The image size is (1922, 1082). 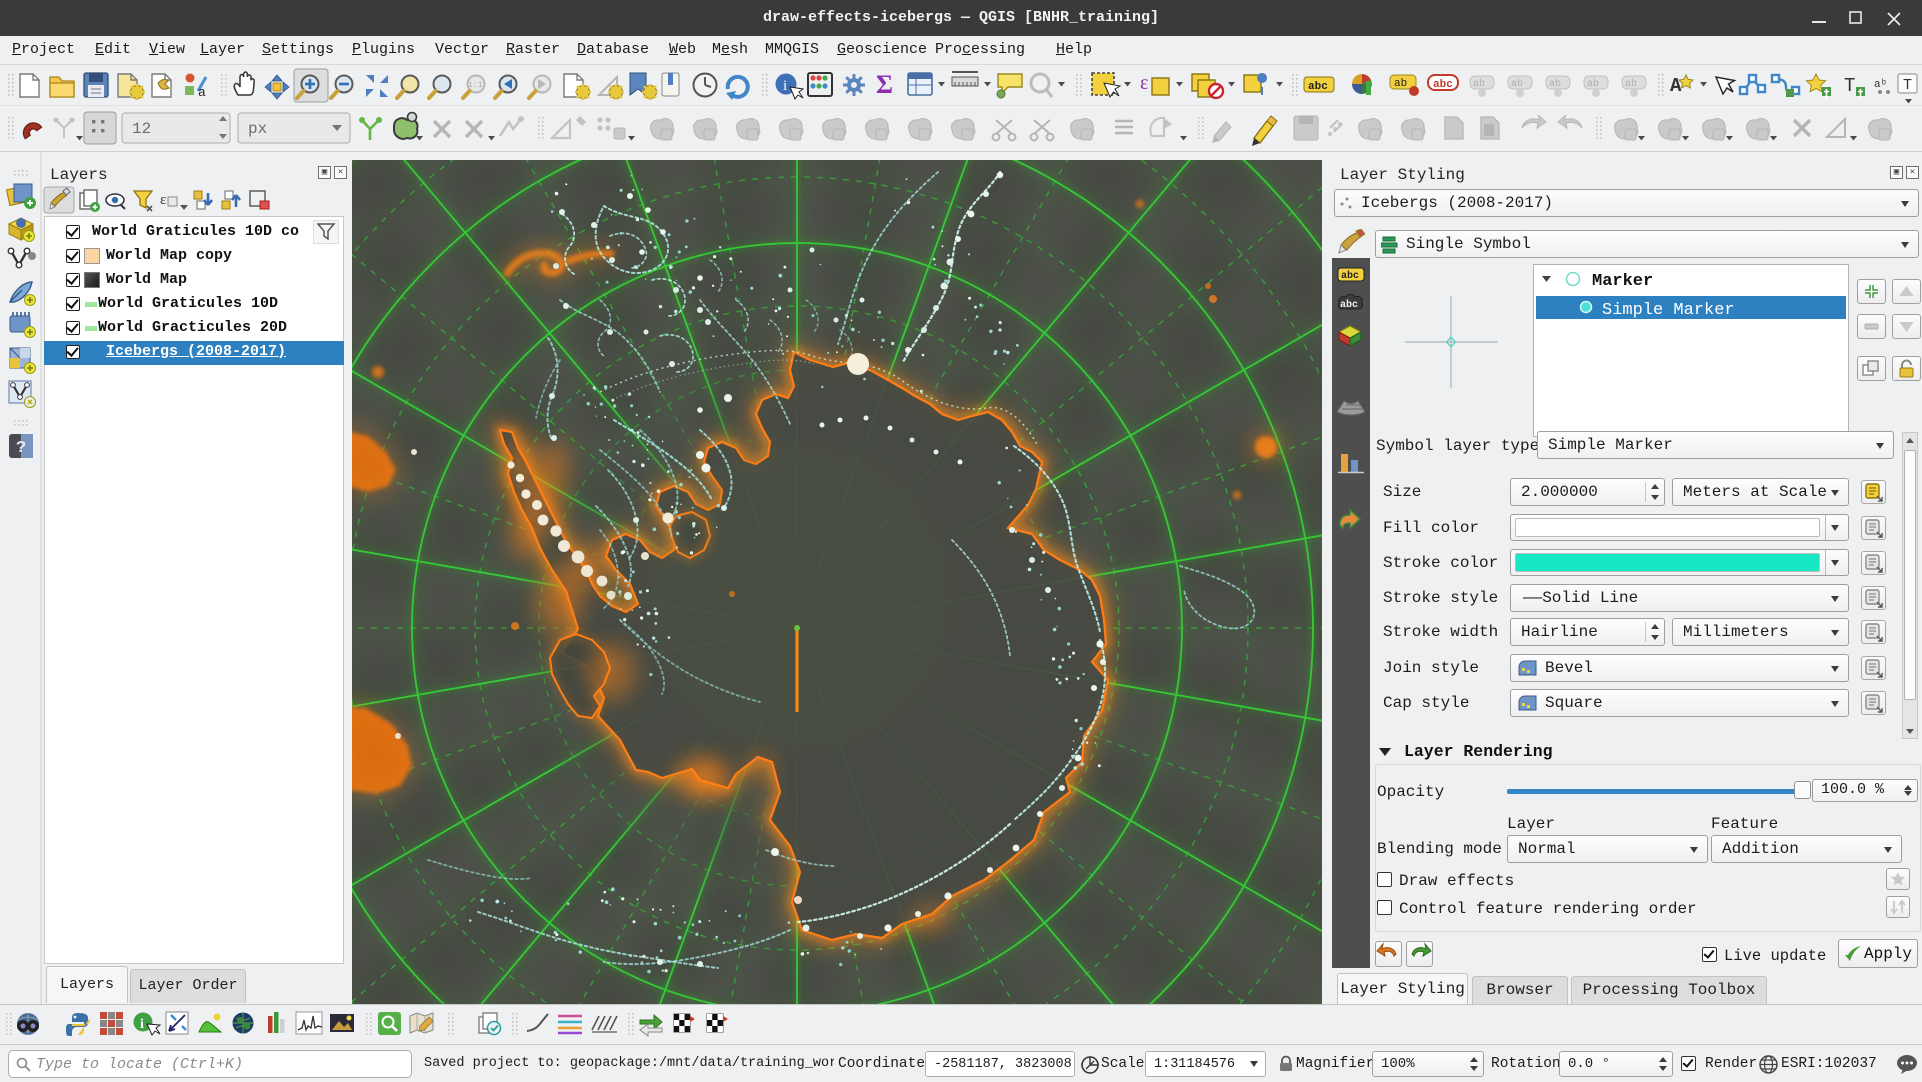 What do you see at coordinates (1880, 85) in the screenshot?
I see `svg-text: aᵇ` at bounding box center [1880, 85].